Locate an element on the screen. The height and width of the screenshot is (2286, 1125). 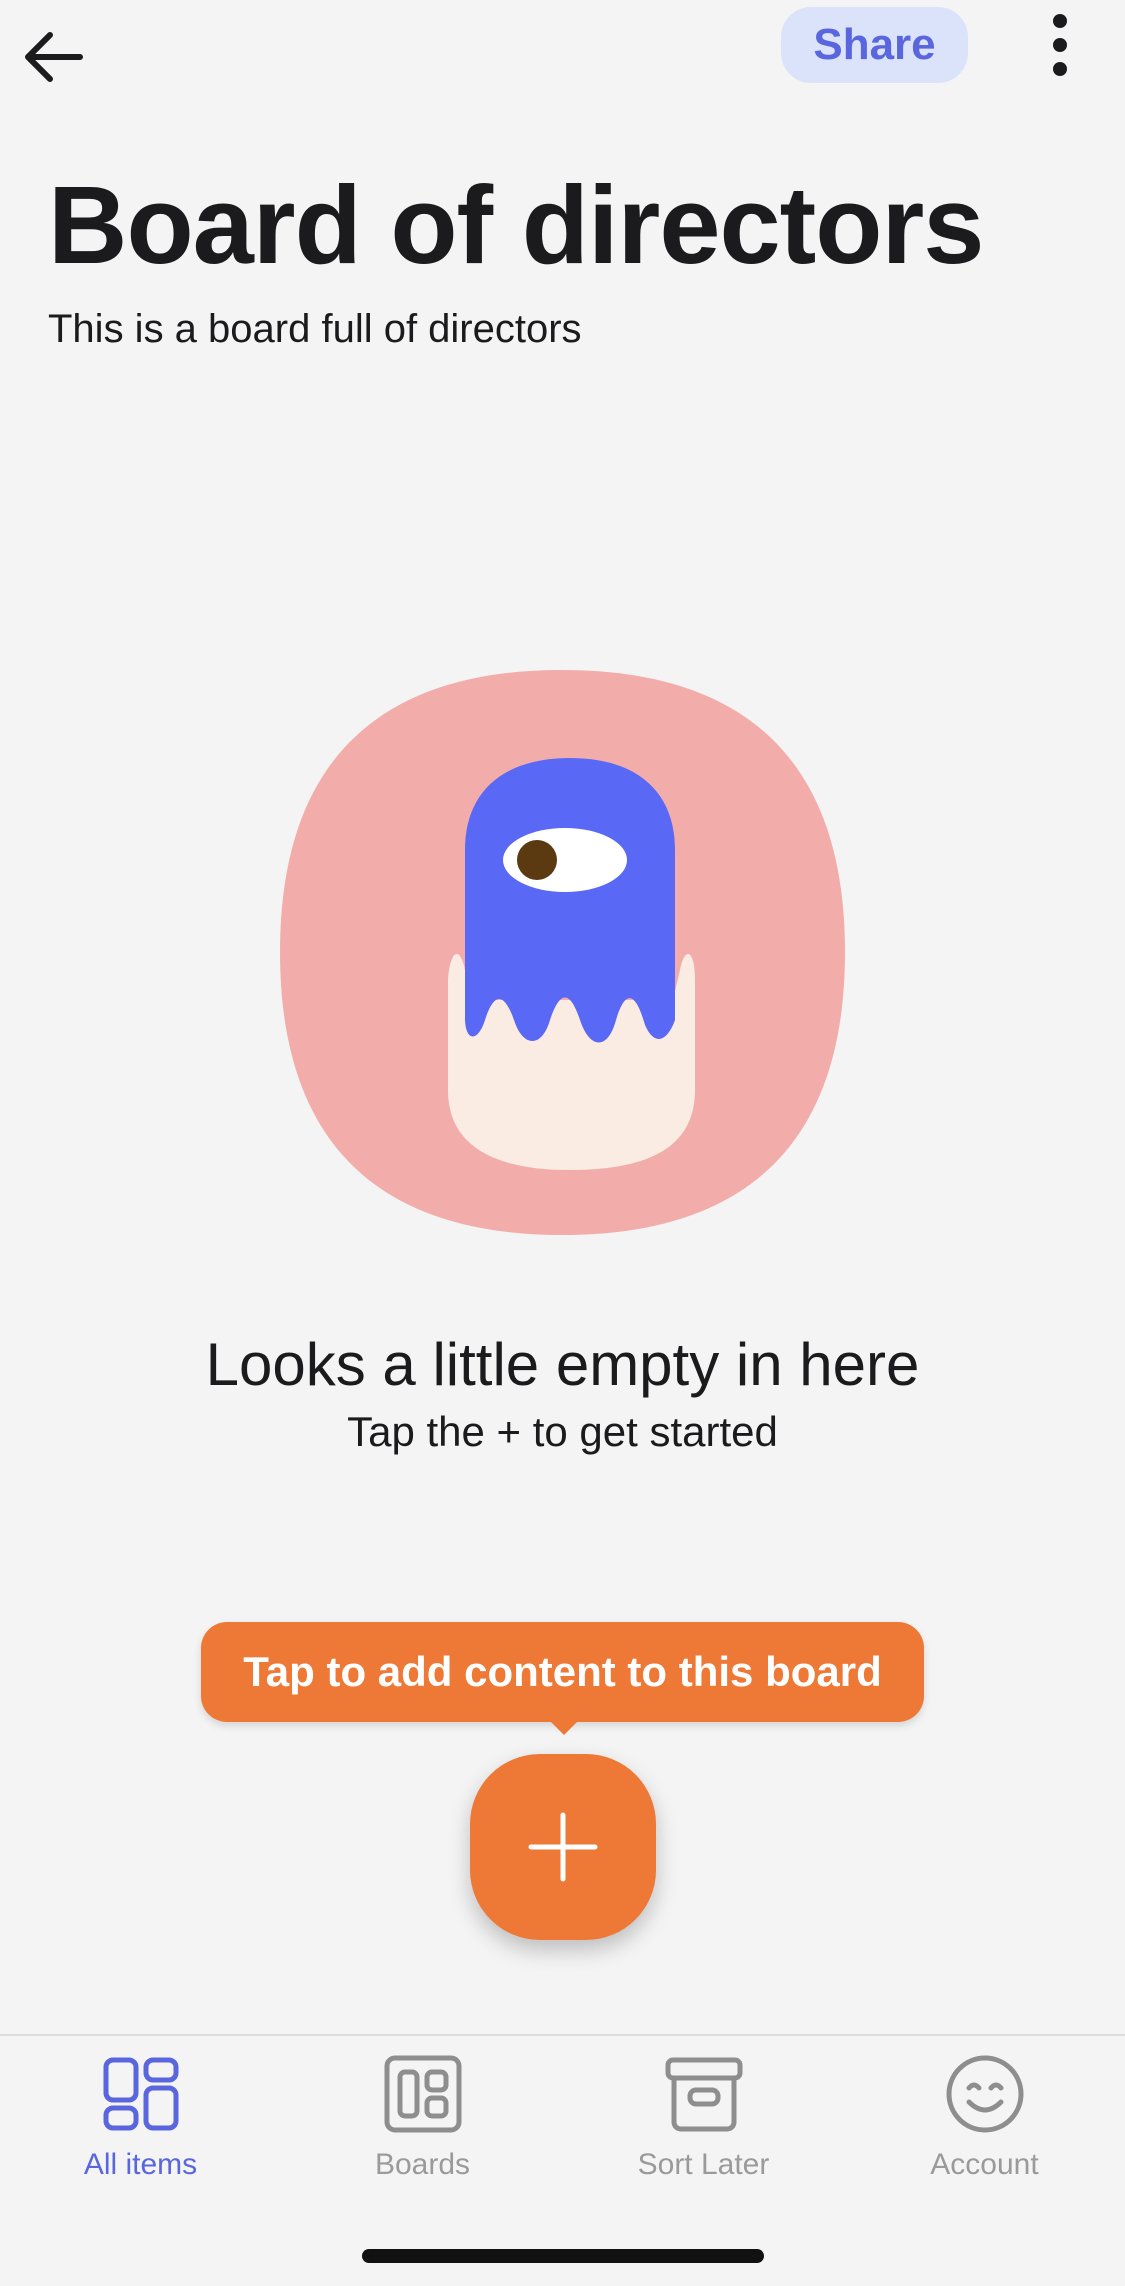
nav-sort-later-label: Sort Later is located at coordinates (703, 2164).